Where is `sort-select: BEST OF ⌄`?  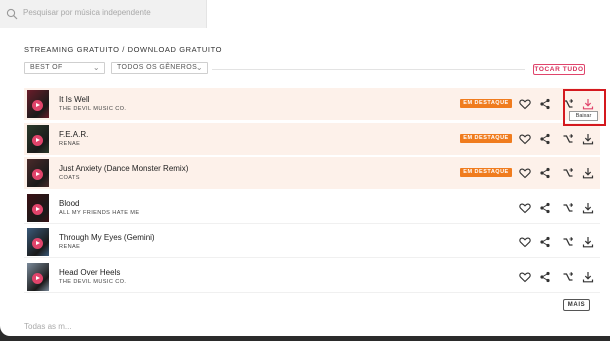 sort-select: BEST OF ⌄ is located at coordinates (64, 68).